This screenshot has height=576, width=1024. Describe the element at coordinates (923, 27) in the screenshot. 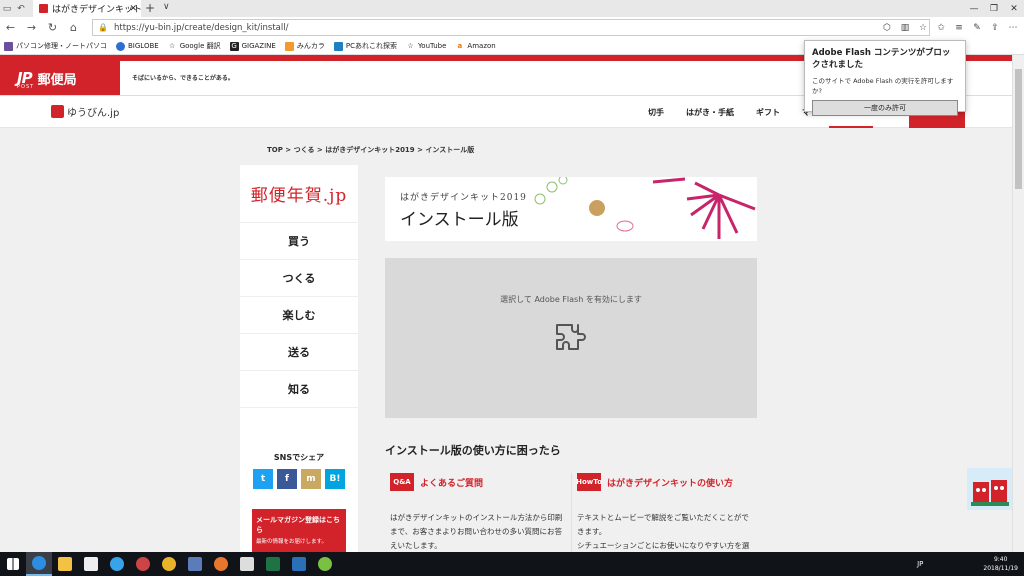

I see `favorite-star-icon: ☆` at that location.